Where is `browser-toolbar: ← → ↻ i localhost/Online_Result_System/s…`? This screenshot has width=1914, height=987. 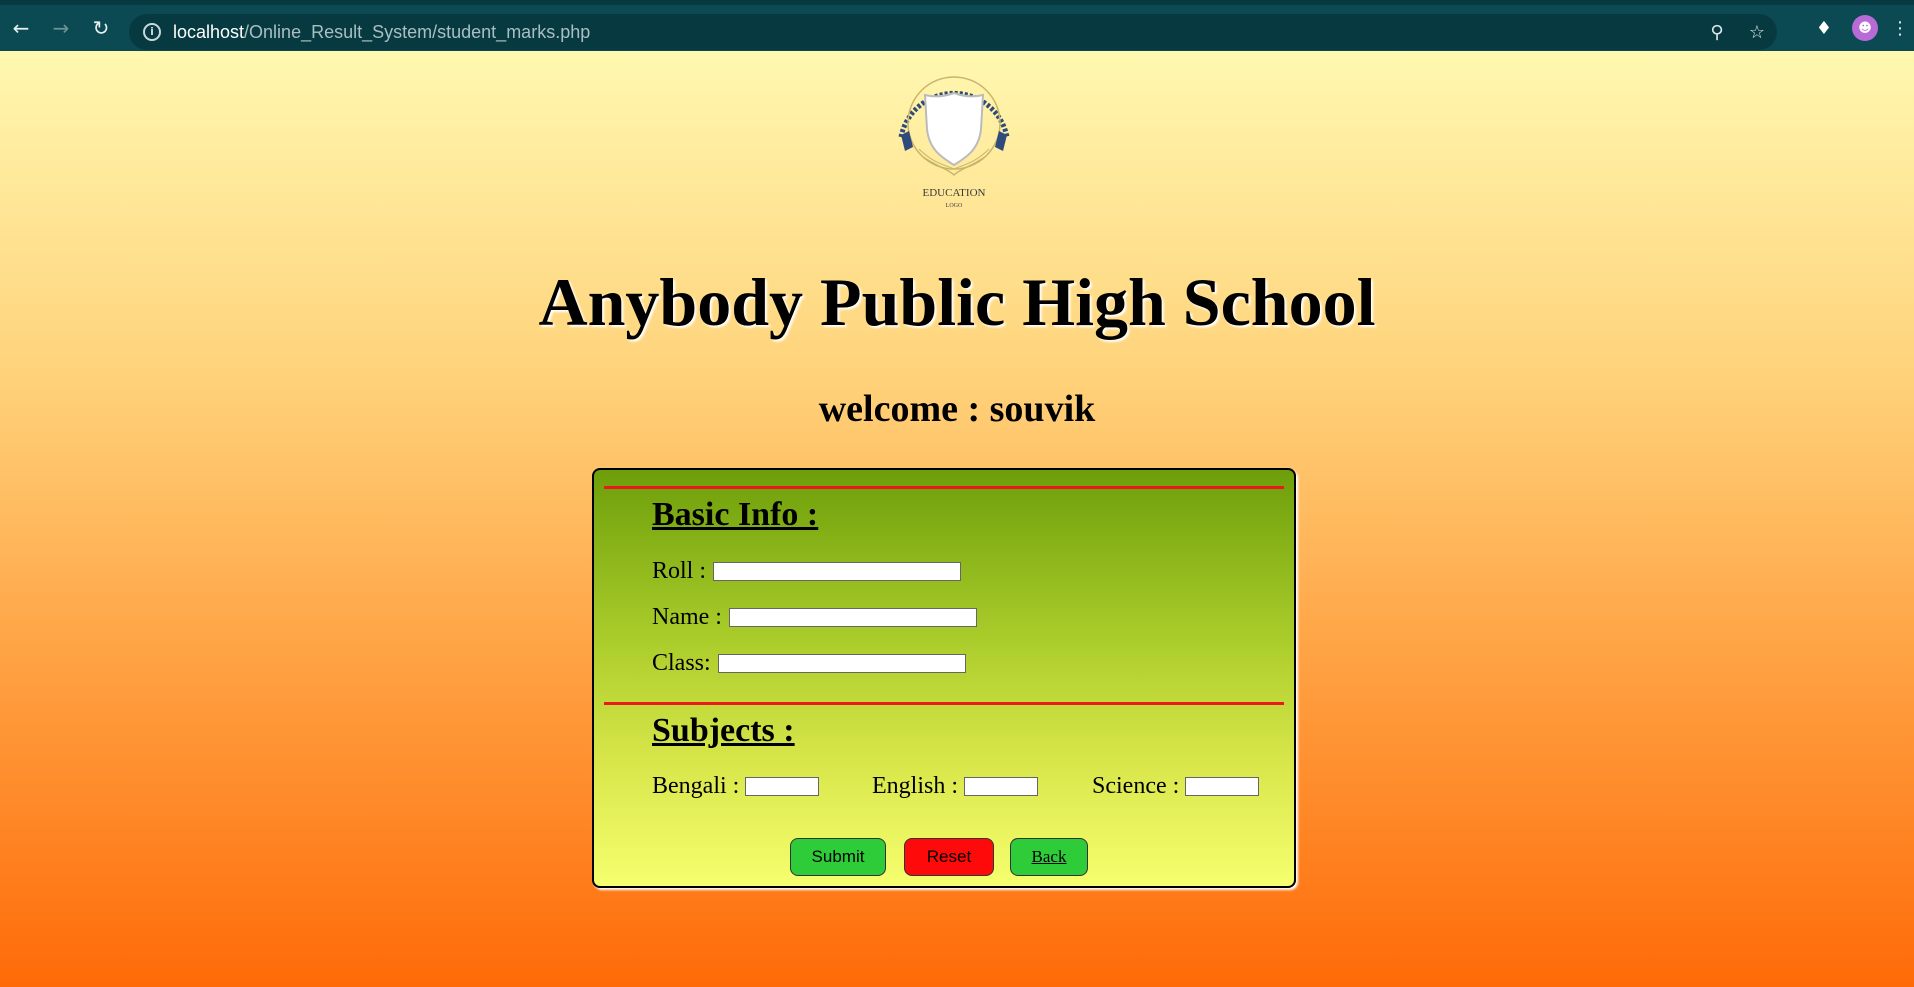 browser-toolbar: ← → ↻ i localhost/Online_Result_System/s… is located at coordinates (957, 25).